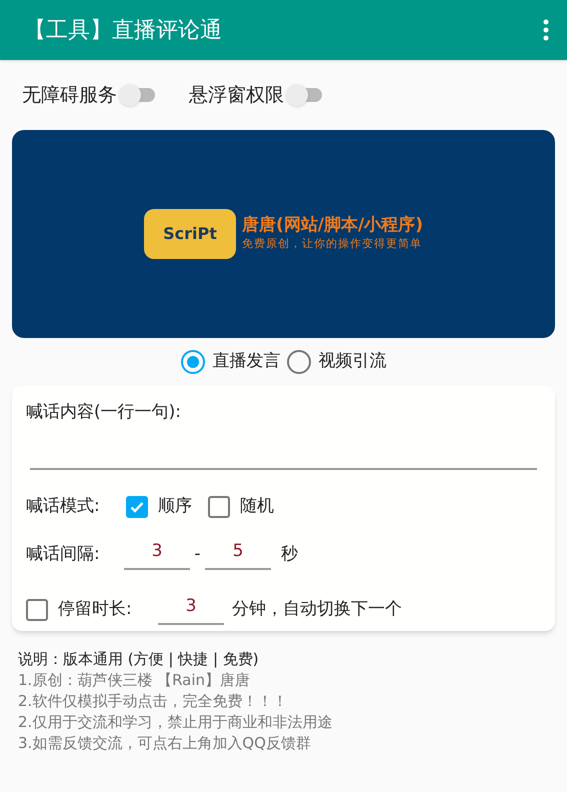  I want to click on more-icon, so click(546, 30).